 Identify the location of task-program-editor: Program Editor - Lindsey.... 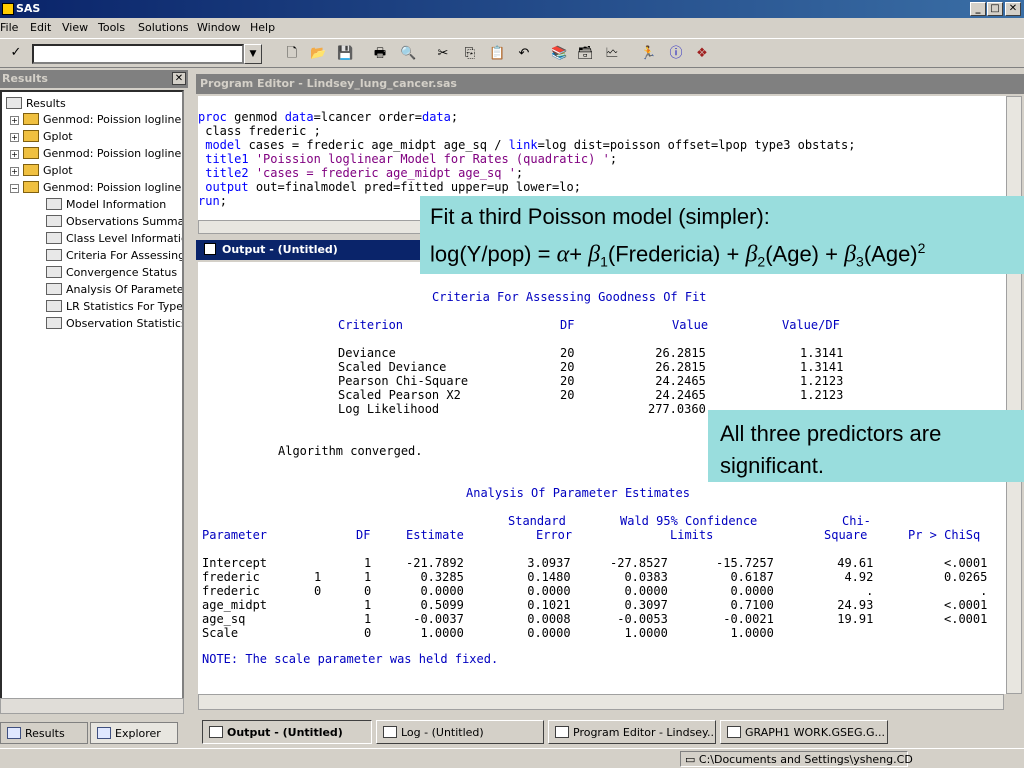
(632, 732).